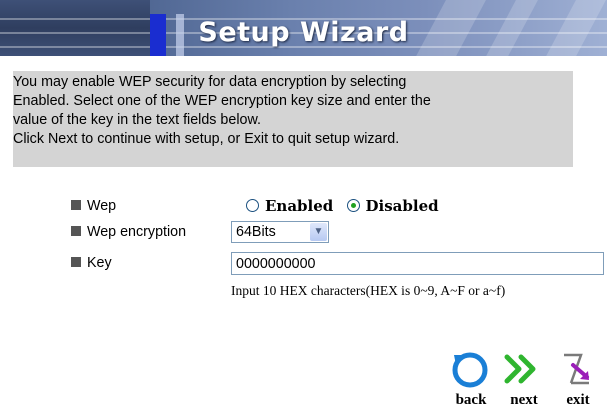  What do you see at coordinates (299, 206) in the screenshot?
I see `wep-enabled-label: Enabled` at bounding box center [299, 206].